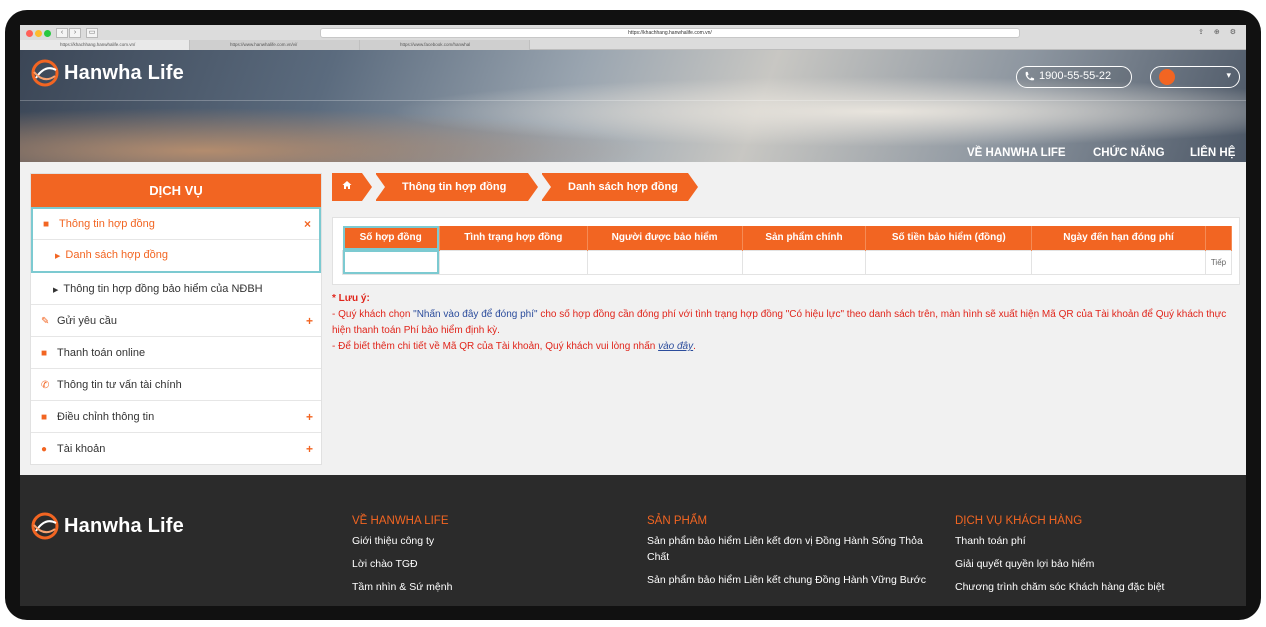 The width and height of the screenshot is (1266, 627). Describe the element at coordinates (1129, 153) in the screenshot. I see `nav-functions: CHỨC NĂNG` at that location.